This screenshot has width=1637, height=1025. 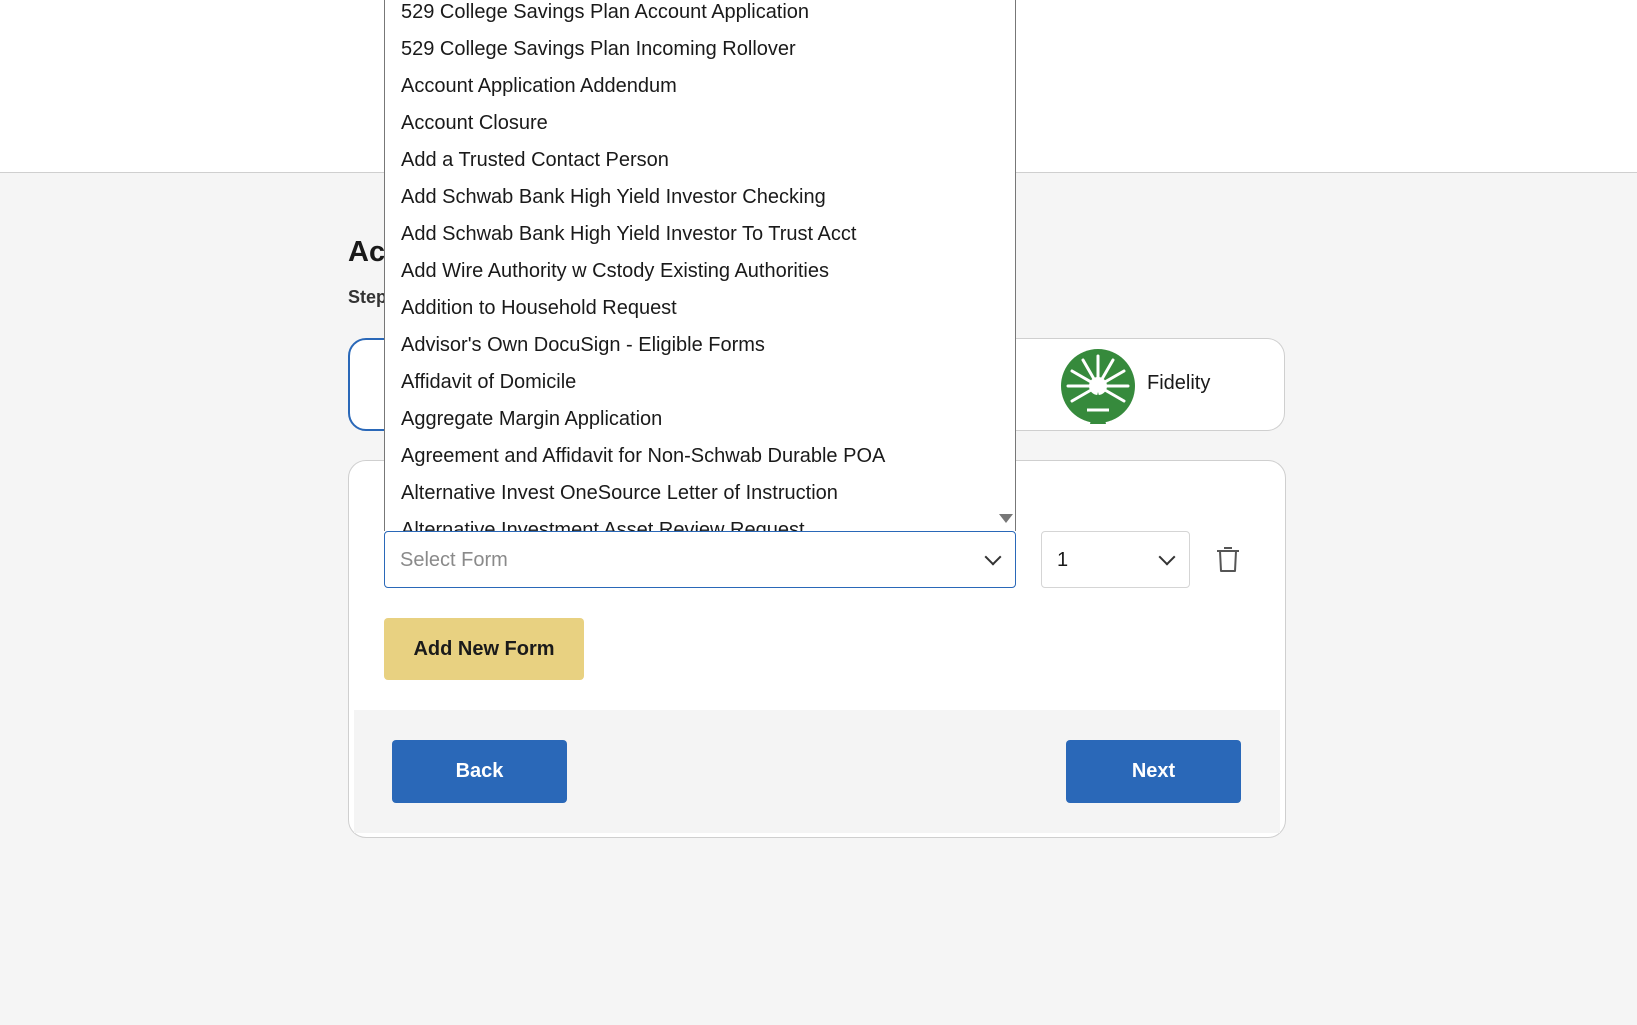 What do you see at coordinates (700, 160) in the screenshot?
I see `dropdown-option: Add a Trusted Contact Person` at bounding box center [700, 160].